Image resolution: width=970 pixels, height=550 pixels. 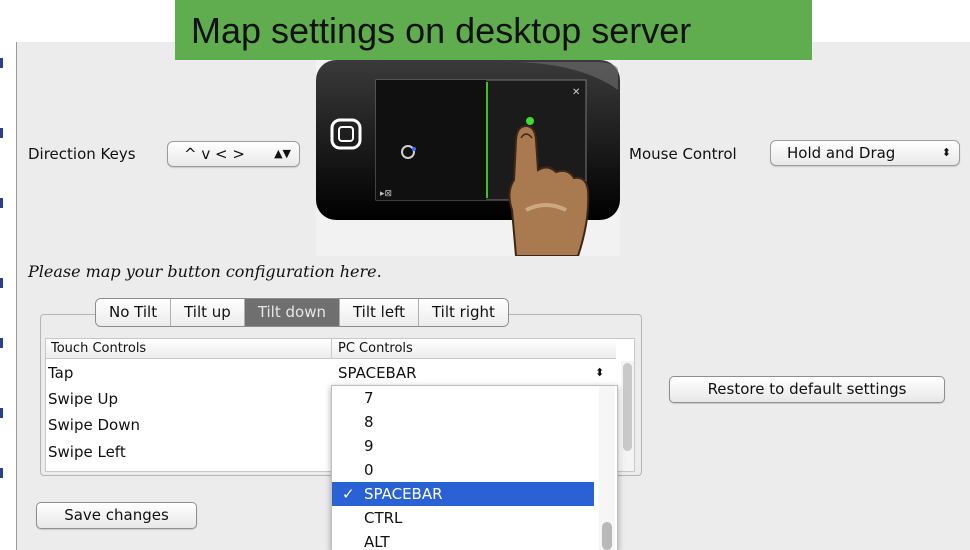 What do you see at coordinates (116, 515) in the screenshot?
I see `save-changes-button: Save changes` at bounding box center [116, 515].